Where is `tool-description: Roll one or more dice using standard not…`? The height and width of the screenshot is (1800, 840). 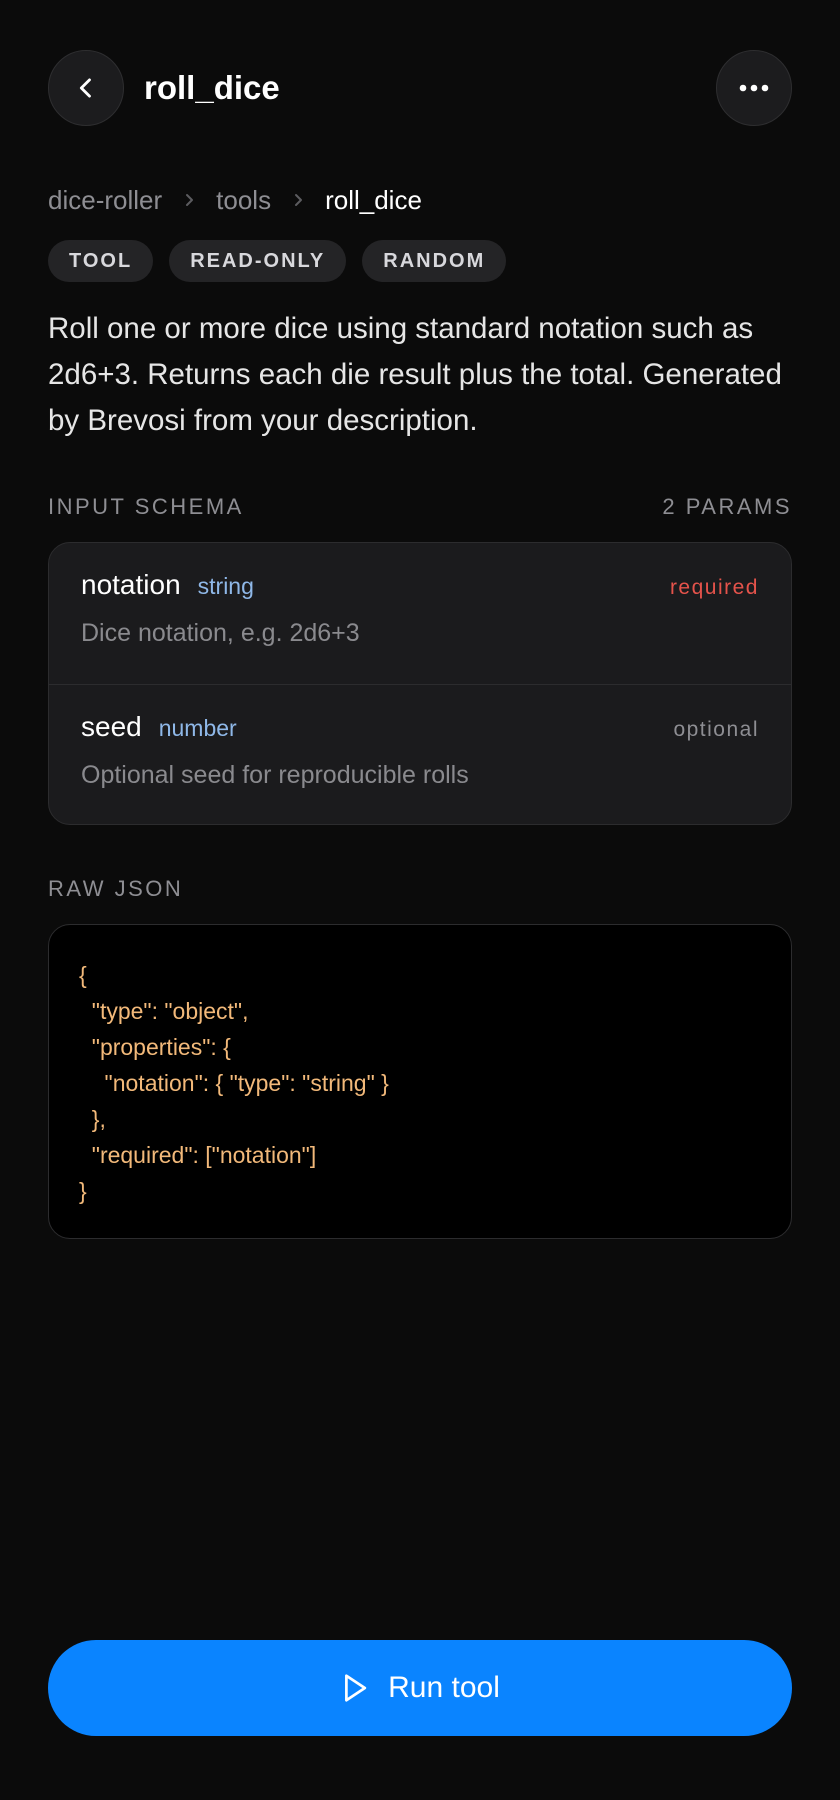 tool-description: Roll one or more dice using standard not… is located at coordinates (415, 374).